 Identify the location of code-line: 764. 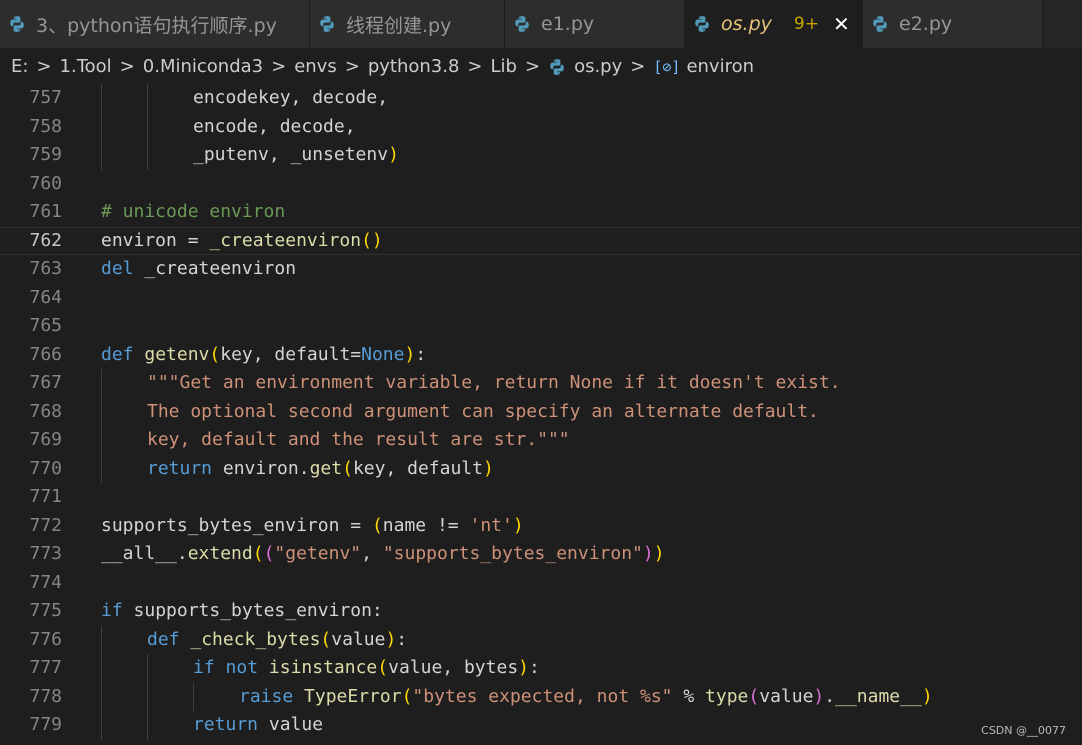
(541, 298).